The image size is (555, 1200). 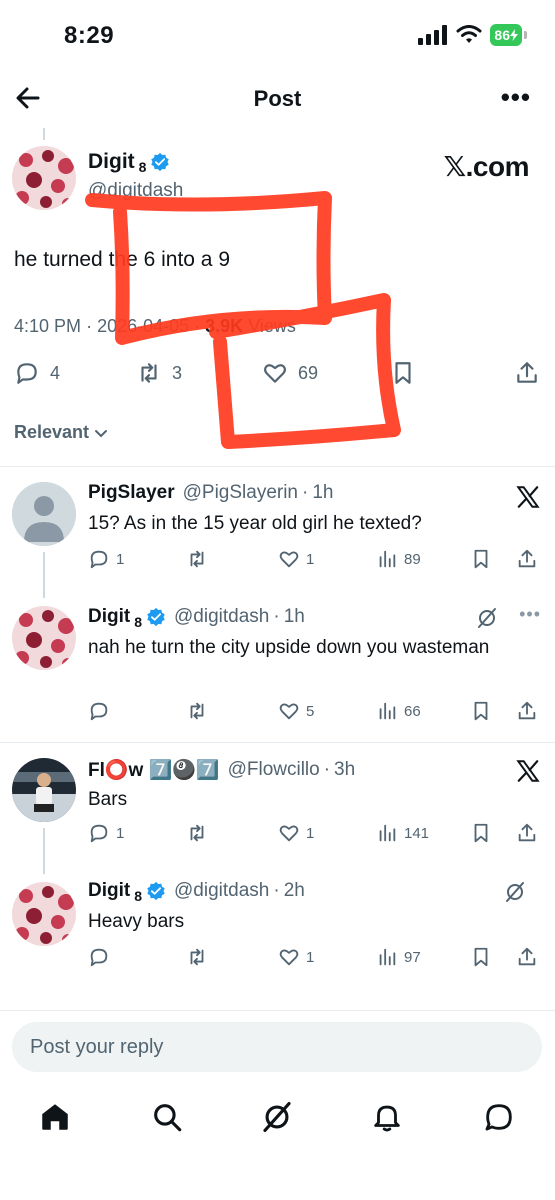 What do you see at coordinates (398, 957) in the screenshot?
I see `views-button: 97` at bounding box center [398, 957].